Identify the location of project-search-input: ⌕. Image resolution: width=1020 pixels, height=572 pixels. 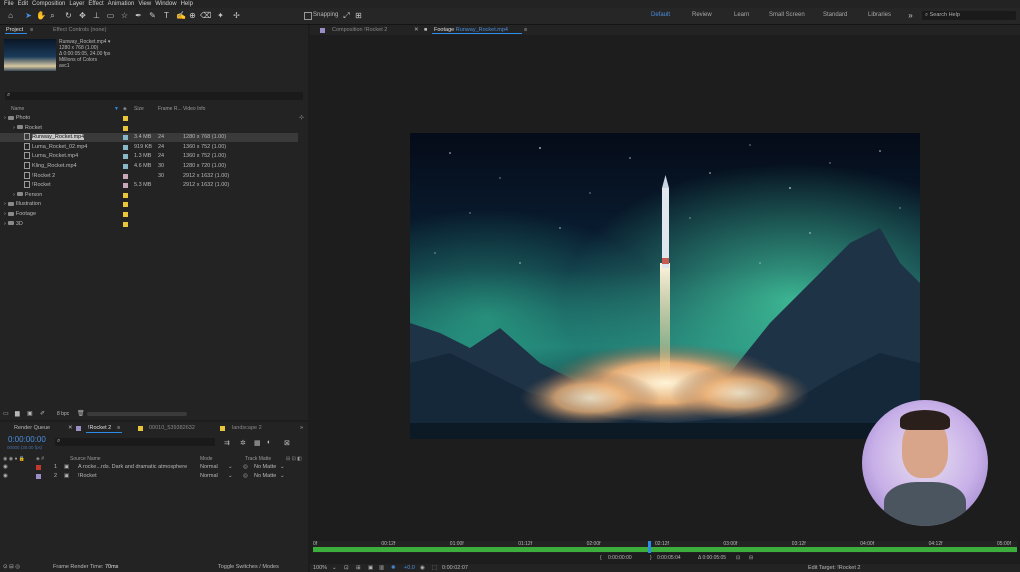
(154, 96).